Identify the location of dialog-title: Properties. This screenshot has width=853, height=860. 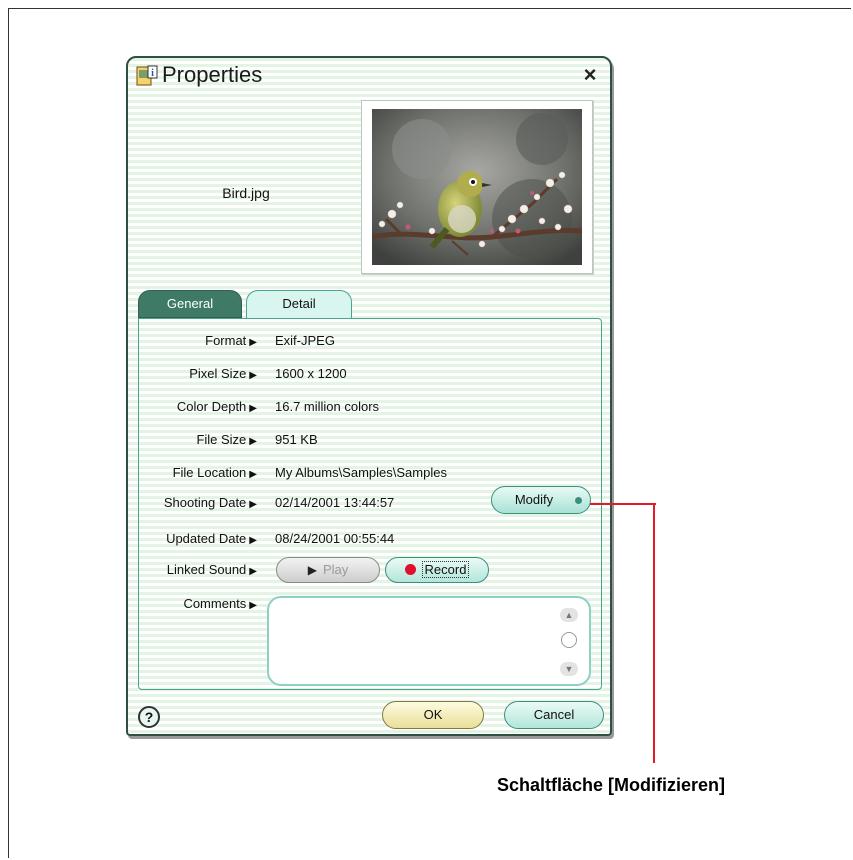
(212, 74).